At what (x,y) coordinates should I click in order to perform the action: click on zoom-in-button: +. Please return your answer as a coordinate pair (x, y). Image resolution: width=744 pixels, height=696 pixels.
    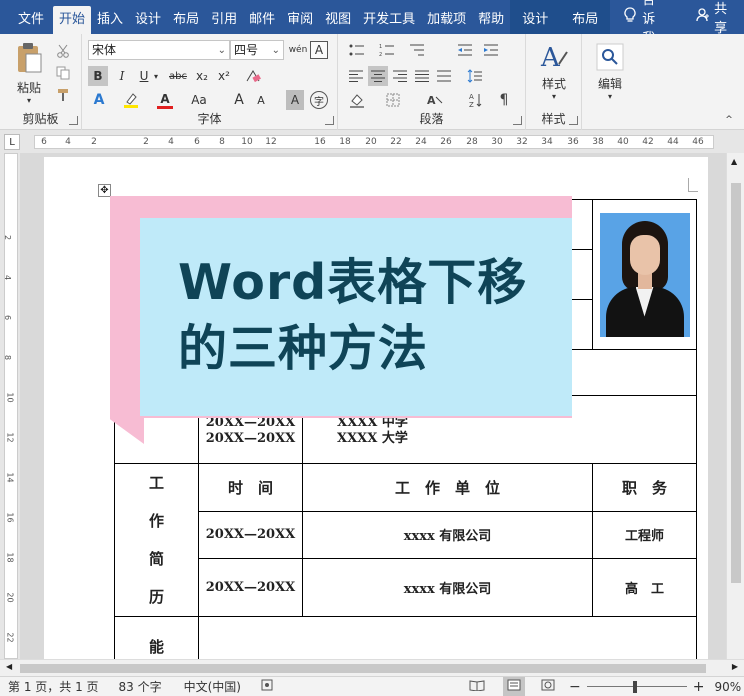
    Looking at the image, I should click on (699, 687).